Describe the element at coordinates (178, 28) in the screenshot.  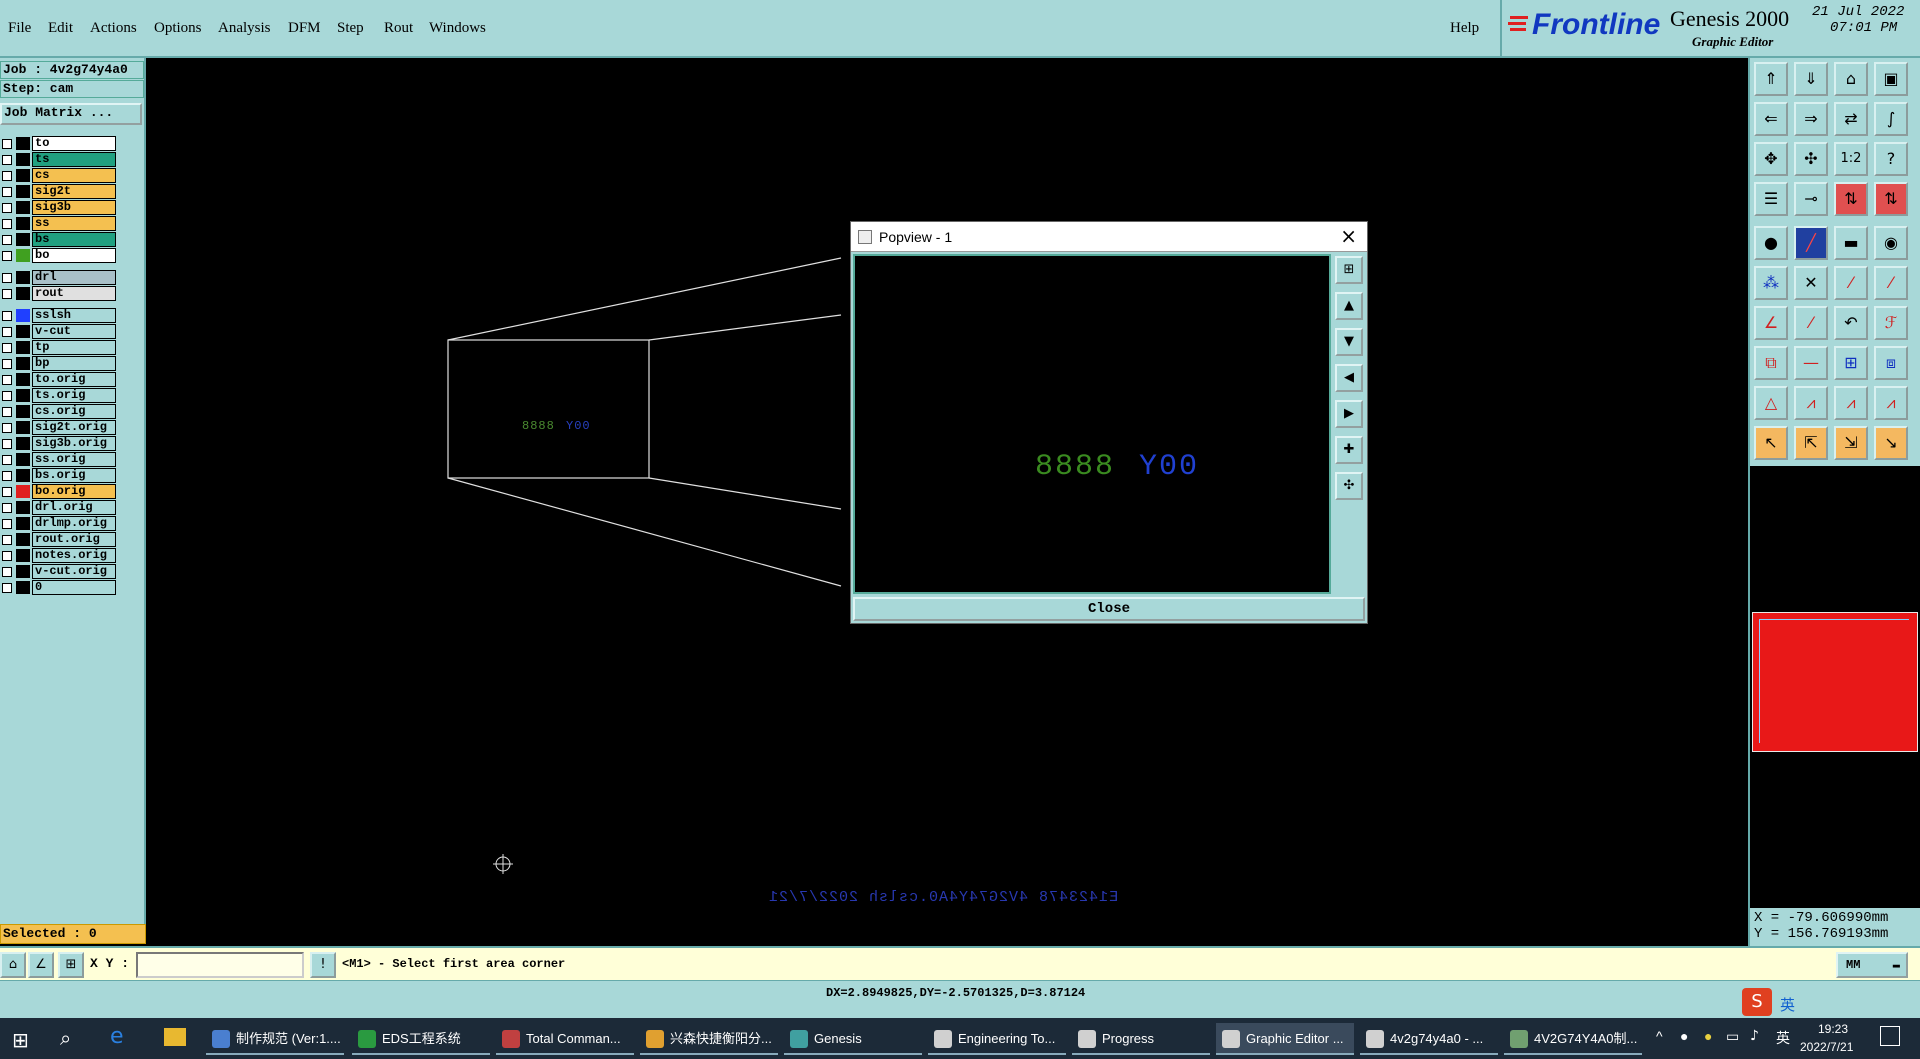
I see `menu-options: Options` at that location.